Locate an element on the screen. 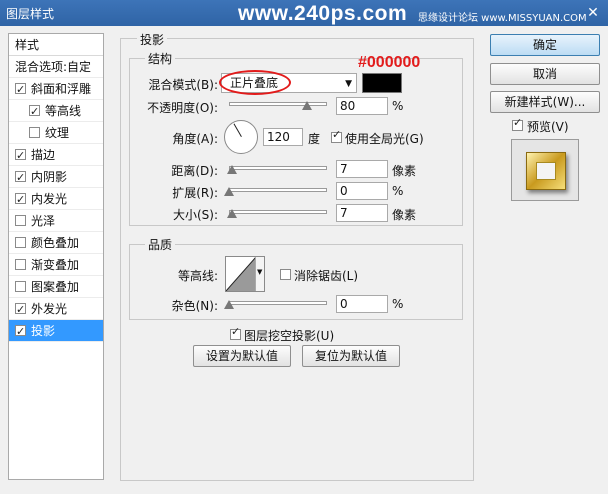  opacity-unit: % is located at coordinates (398, 106).